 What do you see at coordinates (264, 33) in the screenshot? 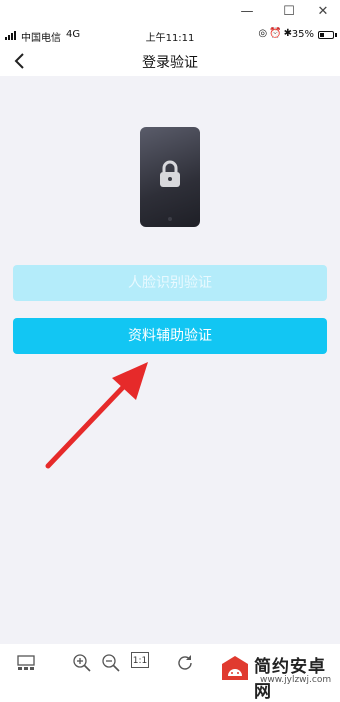
I see `target-icon: ◎` at bounding box center [264, 33].